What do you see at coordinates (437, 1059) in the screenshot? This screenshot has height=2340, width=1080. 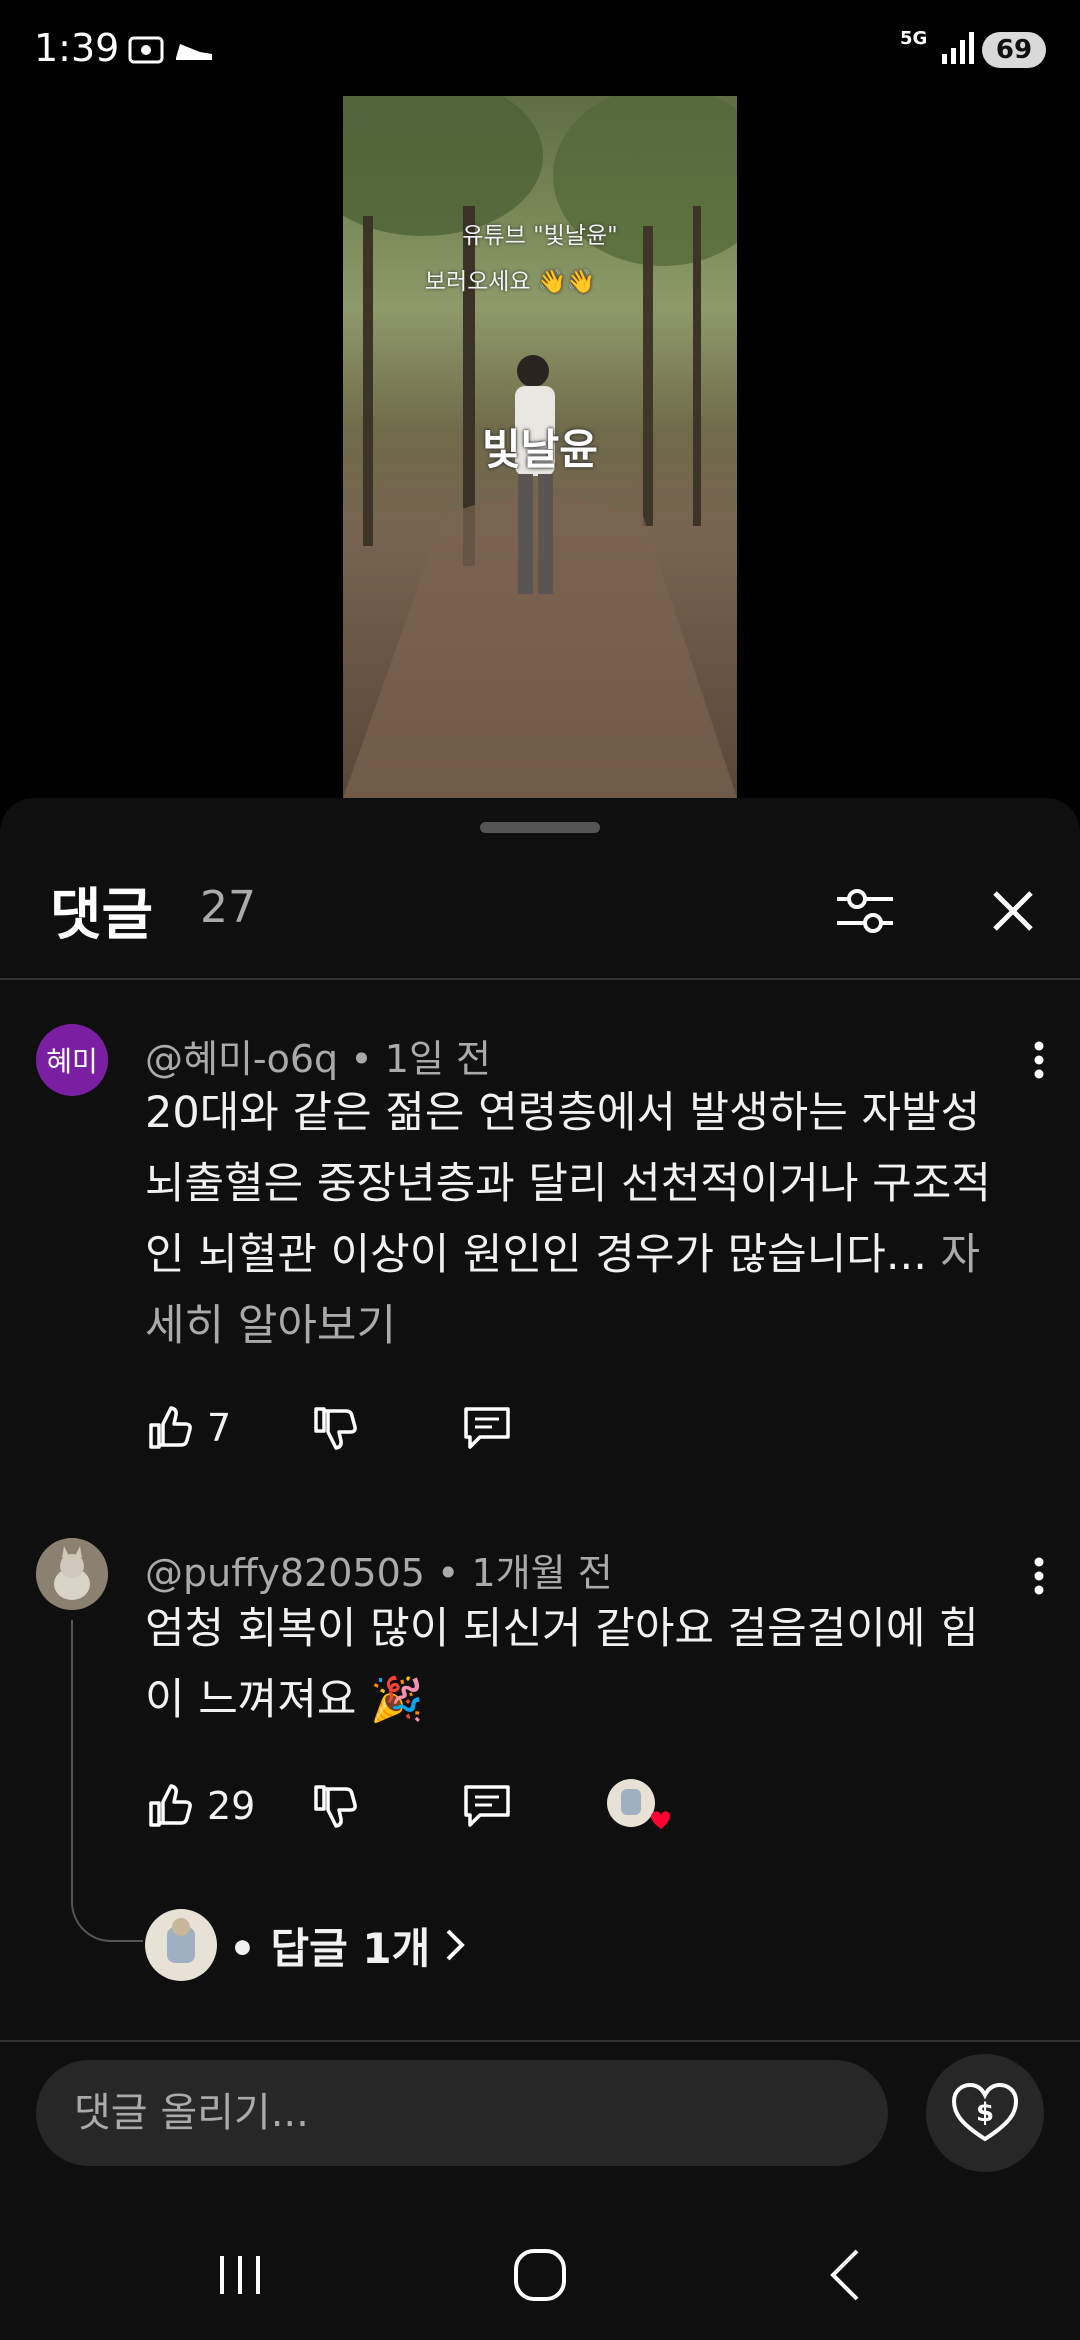 I see `comment-time: 1일 전` at bounding box center [437, 1059].